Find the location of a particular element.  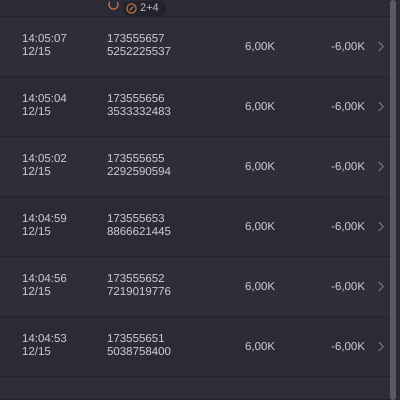

list-row: 14:05:02 12/15 173555655 2292590594 6,00K -6,00K is located at coordinates (195, 167).